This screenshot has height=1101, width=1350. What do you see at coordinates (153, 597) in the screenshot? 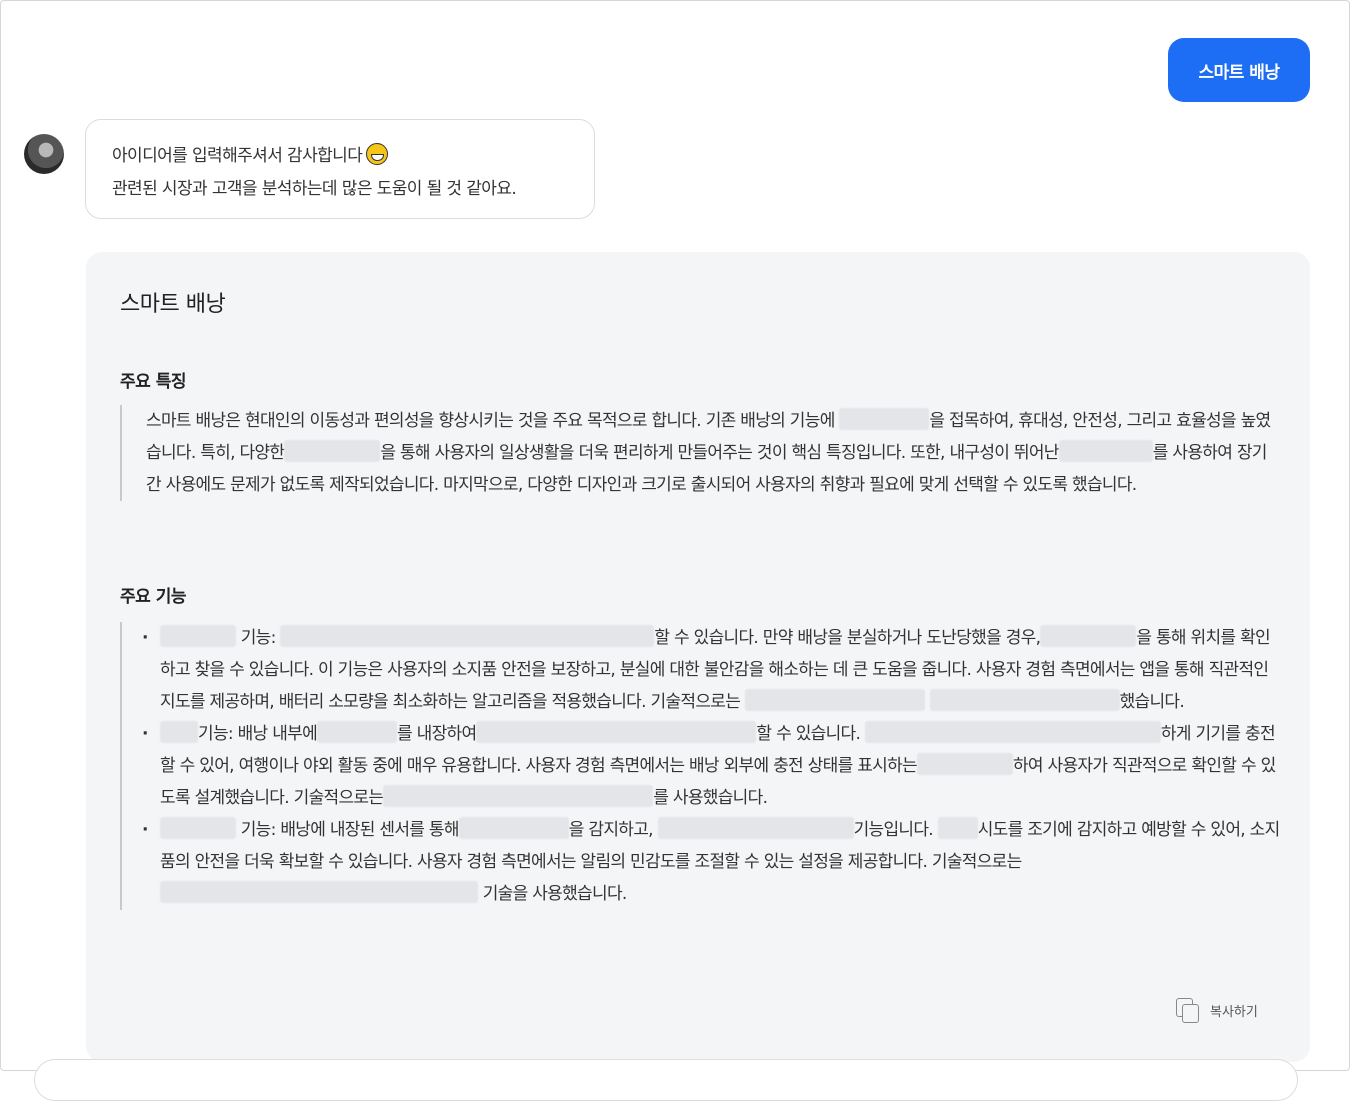
I see `section-heading-functions: 주요 기능` at bounding box center [153, 597].